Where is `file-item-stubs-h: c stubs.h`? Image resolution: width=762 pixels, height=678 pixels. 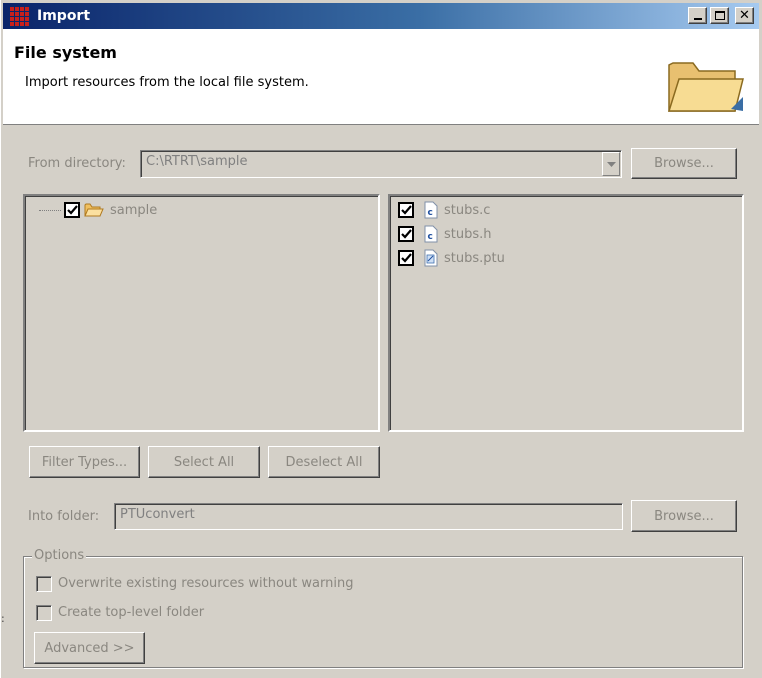 file-item-stubs-h: c stubs.h is located at coordinates (445, 234).